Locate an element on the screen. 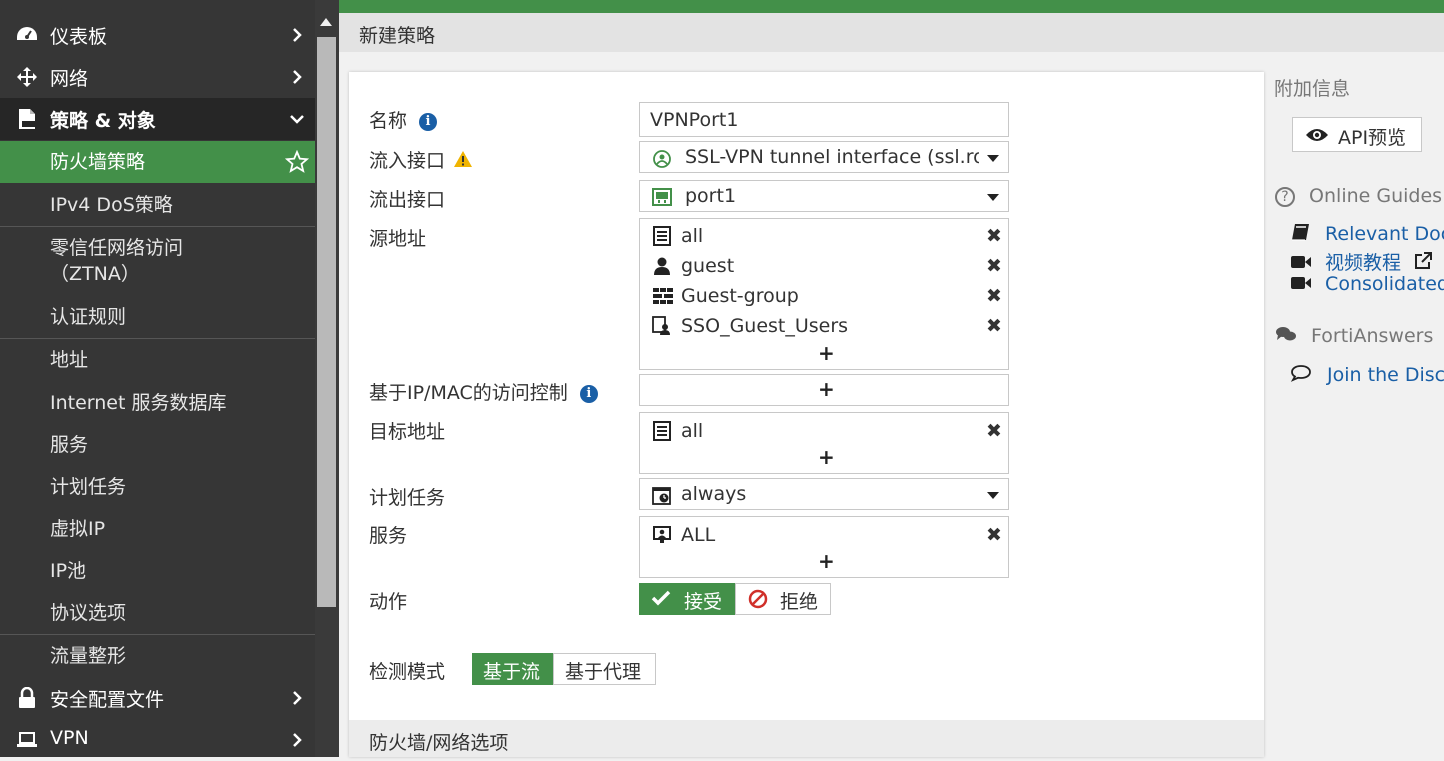 The image size is (1444, 761). nav-dashboard-label: 仪表板 is located at coordinates (79, 37).